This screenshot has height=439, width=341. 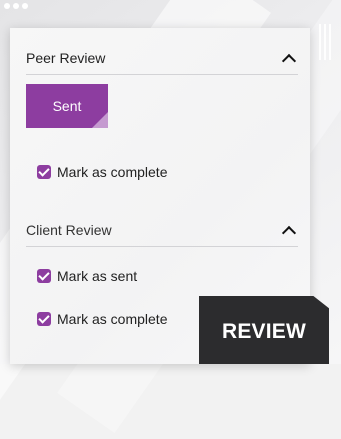 I want to click on sent-button-label: Sent, so click(x=67, y=106).